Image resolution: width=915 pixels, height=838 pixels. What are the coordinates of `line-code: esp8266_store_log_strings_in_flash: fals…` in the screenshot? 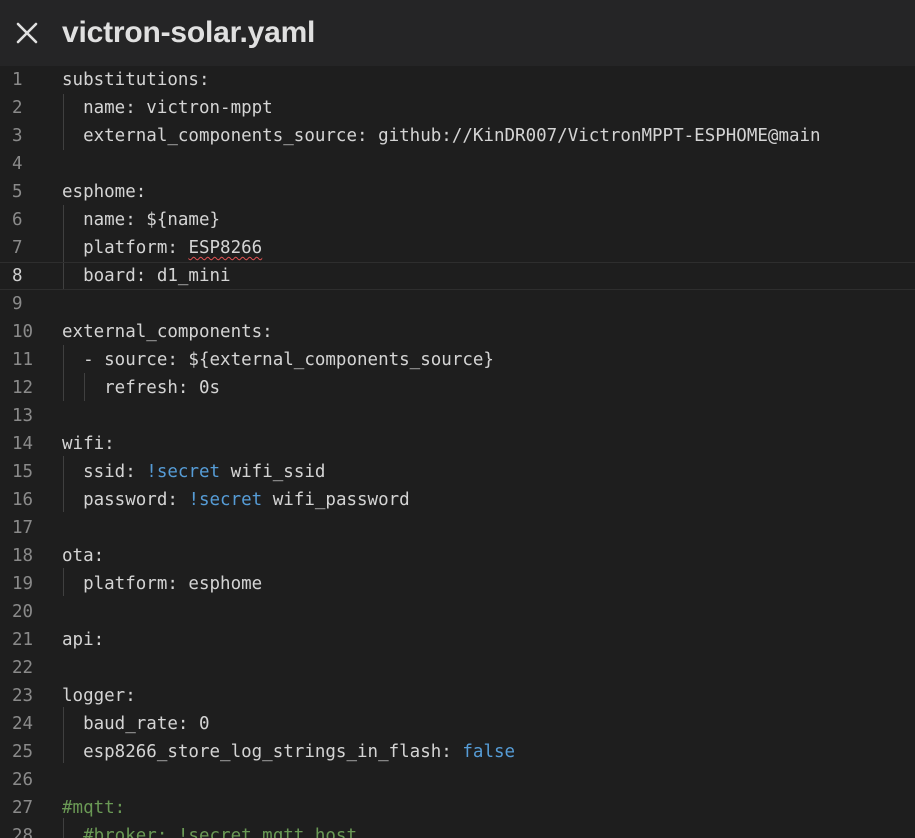 It's located at (288, 752).